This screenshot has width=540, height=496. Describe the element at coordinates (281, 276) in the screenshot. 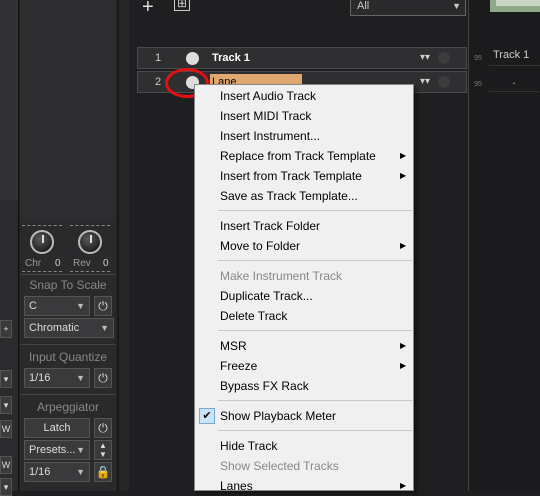

I see `menu-item-make-instrument-track: Make Instrument Track` at that location.